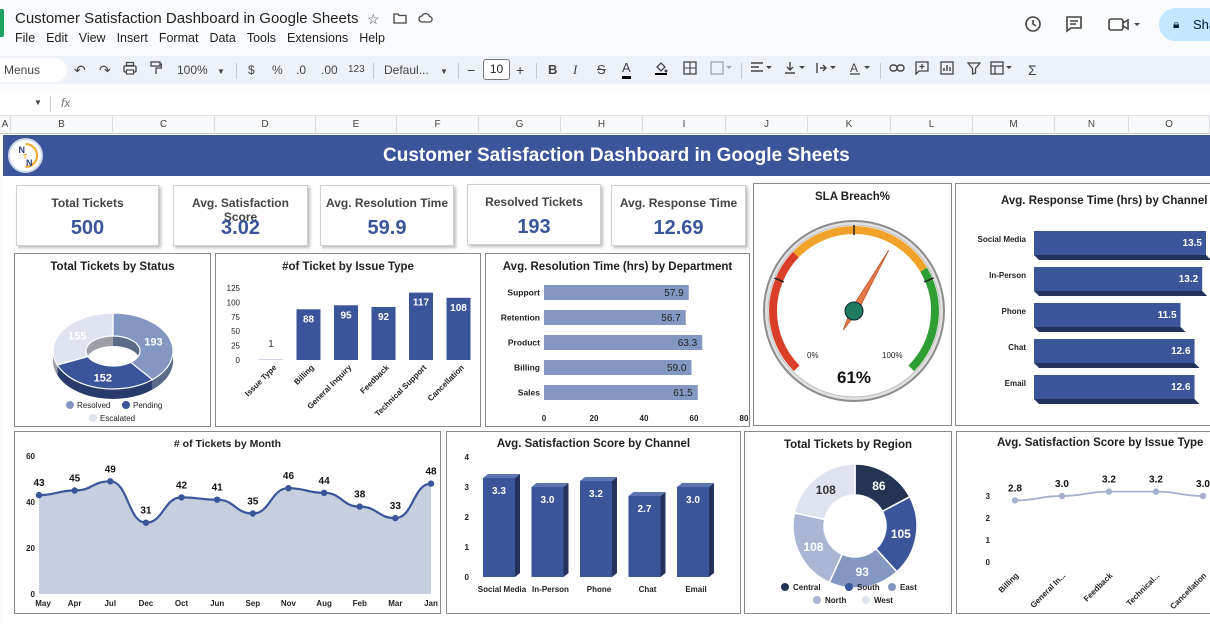 This screenshot has width=1210, height=624. What do you see at coordinates (471, 70) in the screenshot?
I see `decrease-font-size-button: −` at bounding box center [471, 70].